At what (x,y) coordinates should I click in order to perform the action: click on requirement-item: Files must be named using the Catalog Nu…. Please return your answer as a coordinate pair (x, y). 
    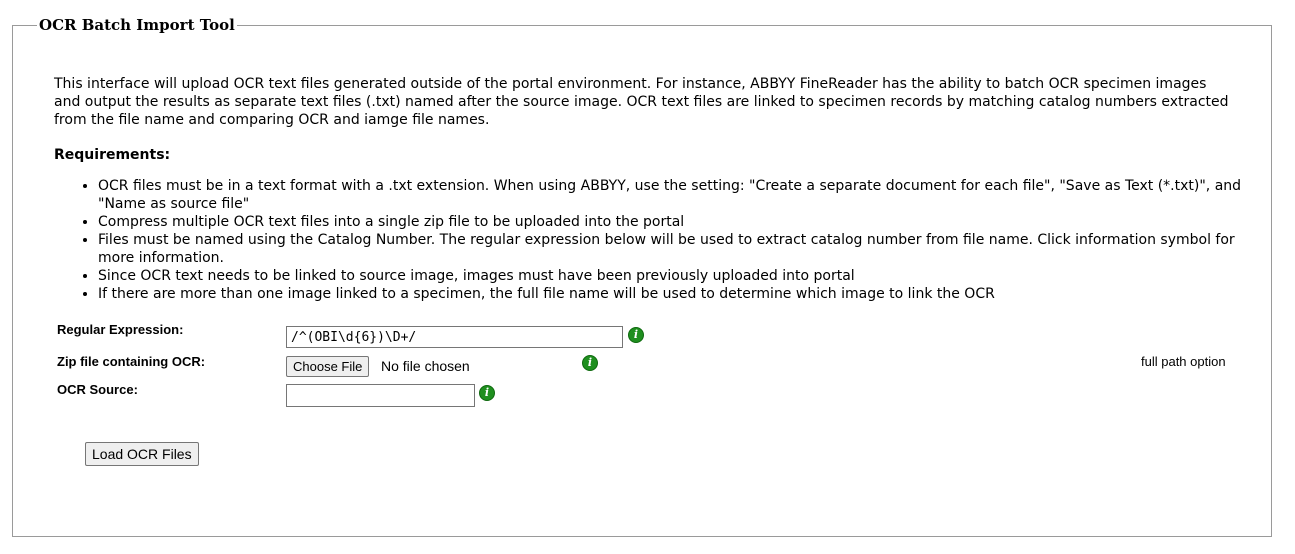
    Looking at the image, I should click on (678, 249).